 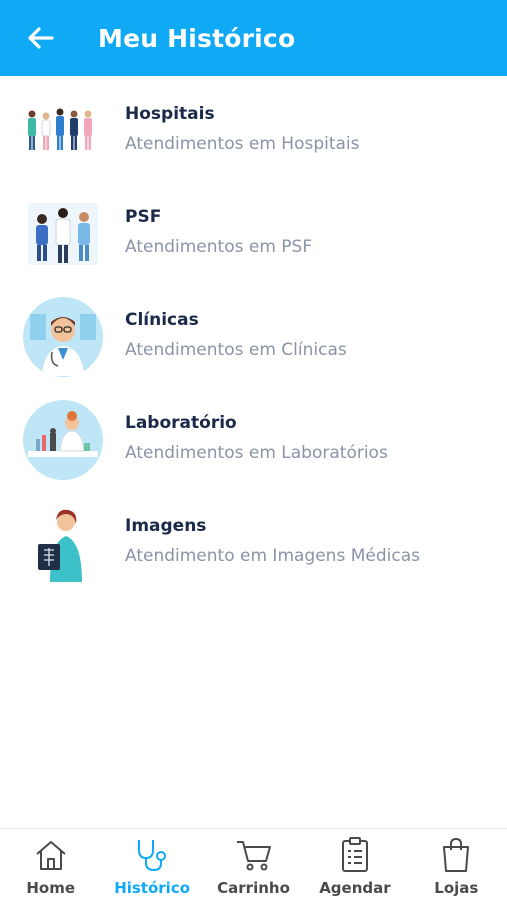 What do you see at coordinates (456, 854) in the screenshot?
I see `shopping-bag-icon` at bounding box center [456, 854].